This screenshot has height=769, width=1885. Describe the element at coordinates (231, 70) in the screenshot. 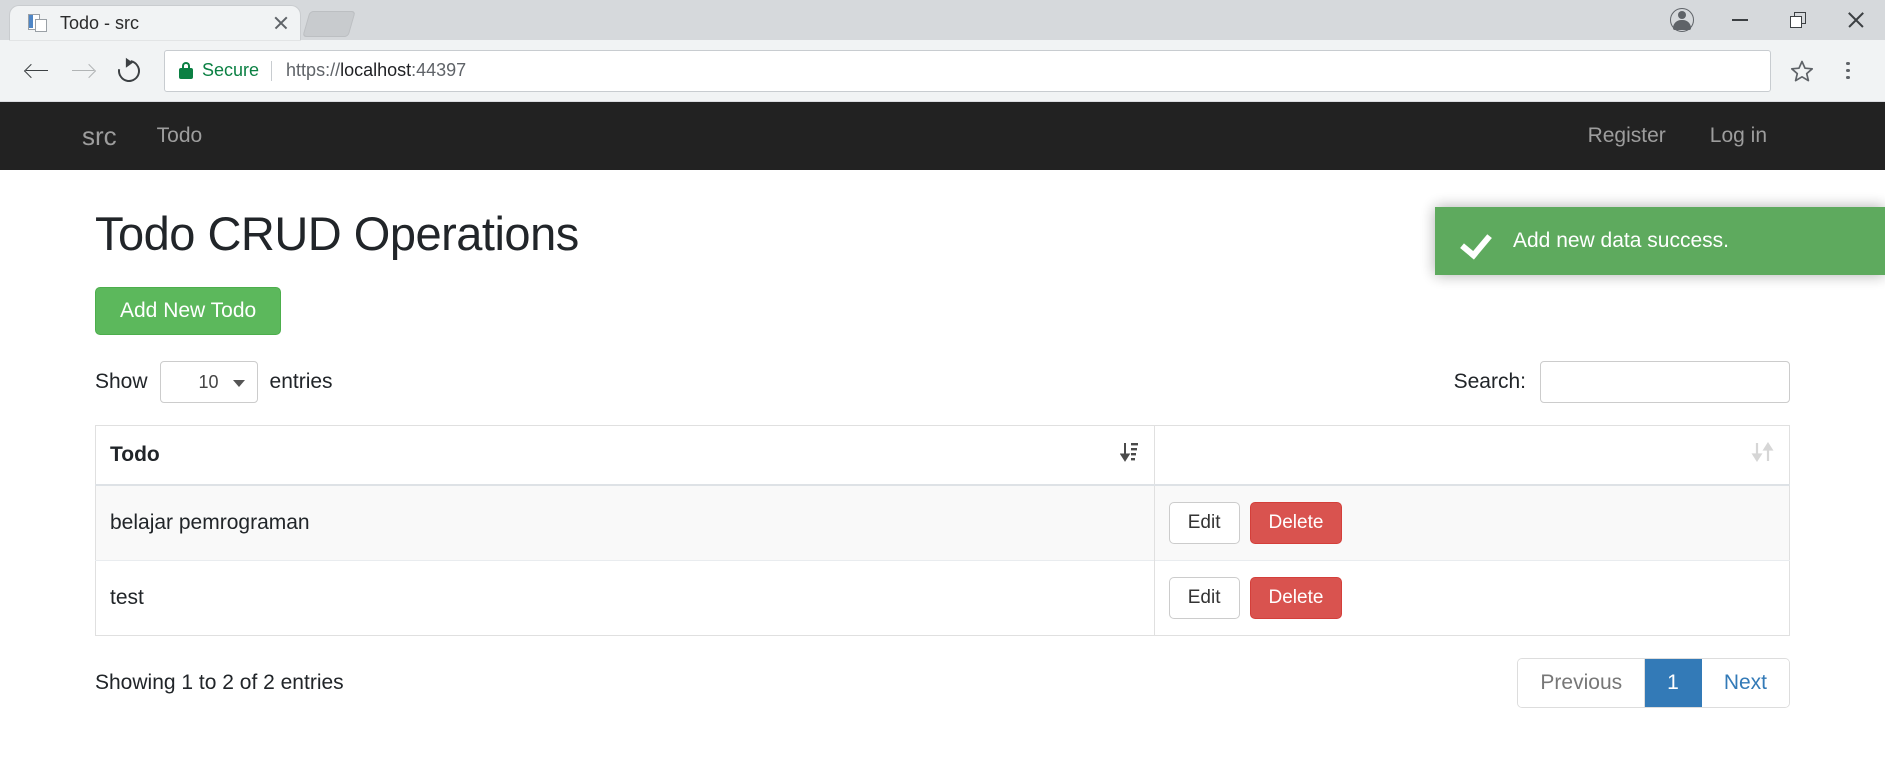

I see `security-label: Secure` at that location.